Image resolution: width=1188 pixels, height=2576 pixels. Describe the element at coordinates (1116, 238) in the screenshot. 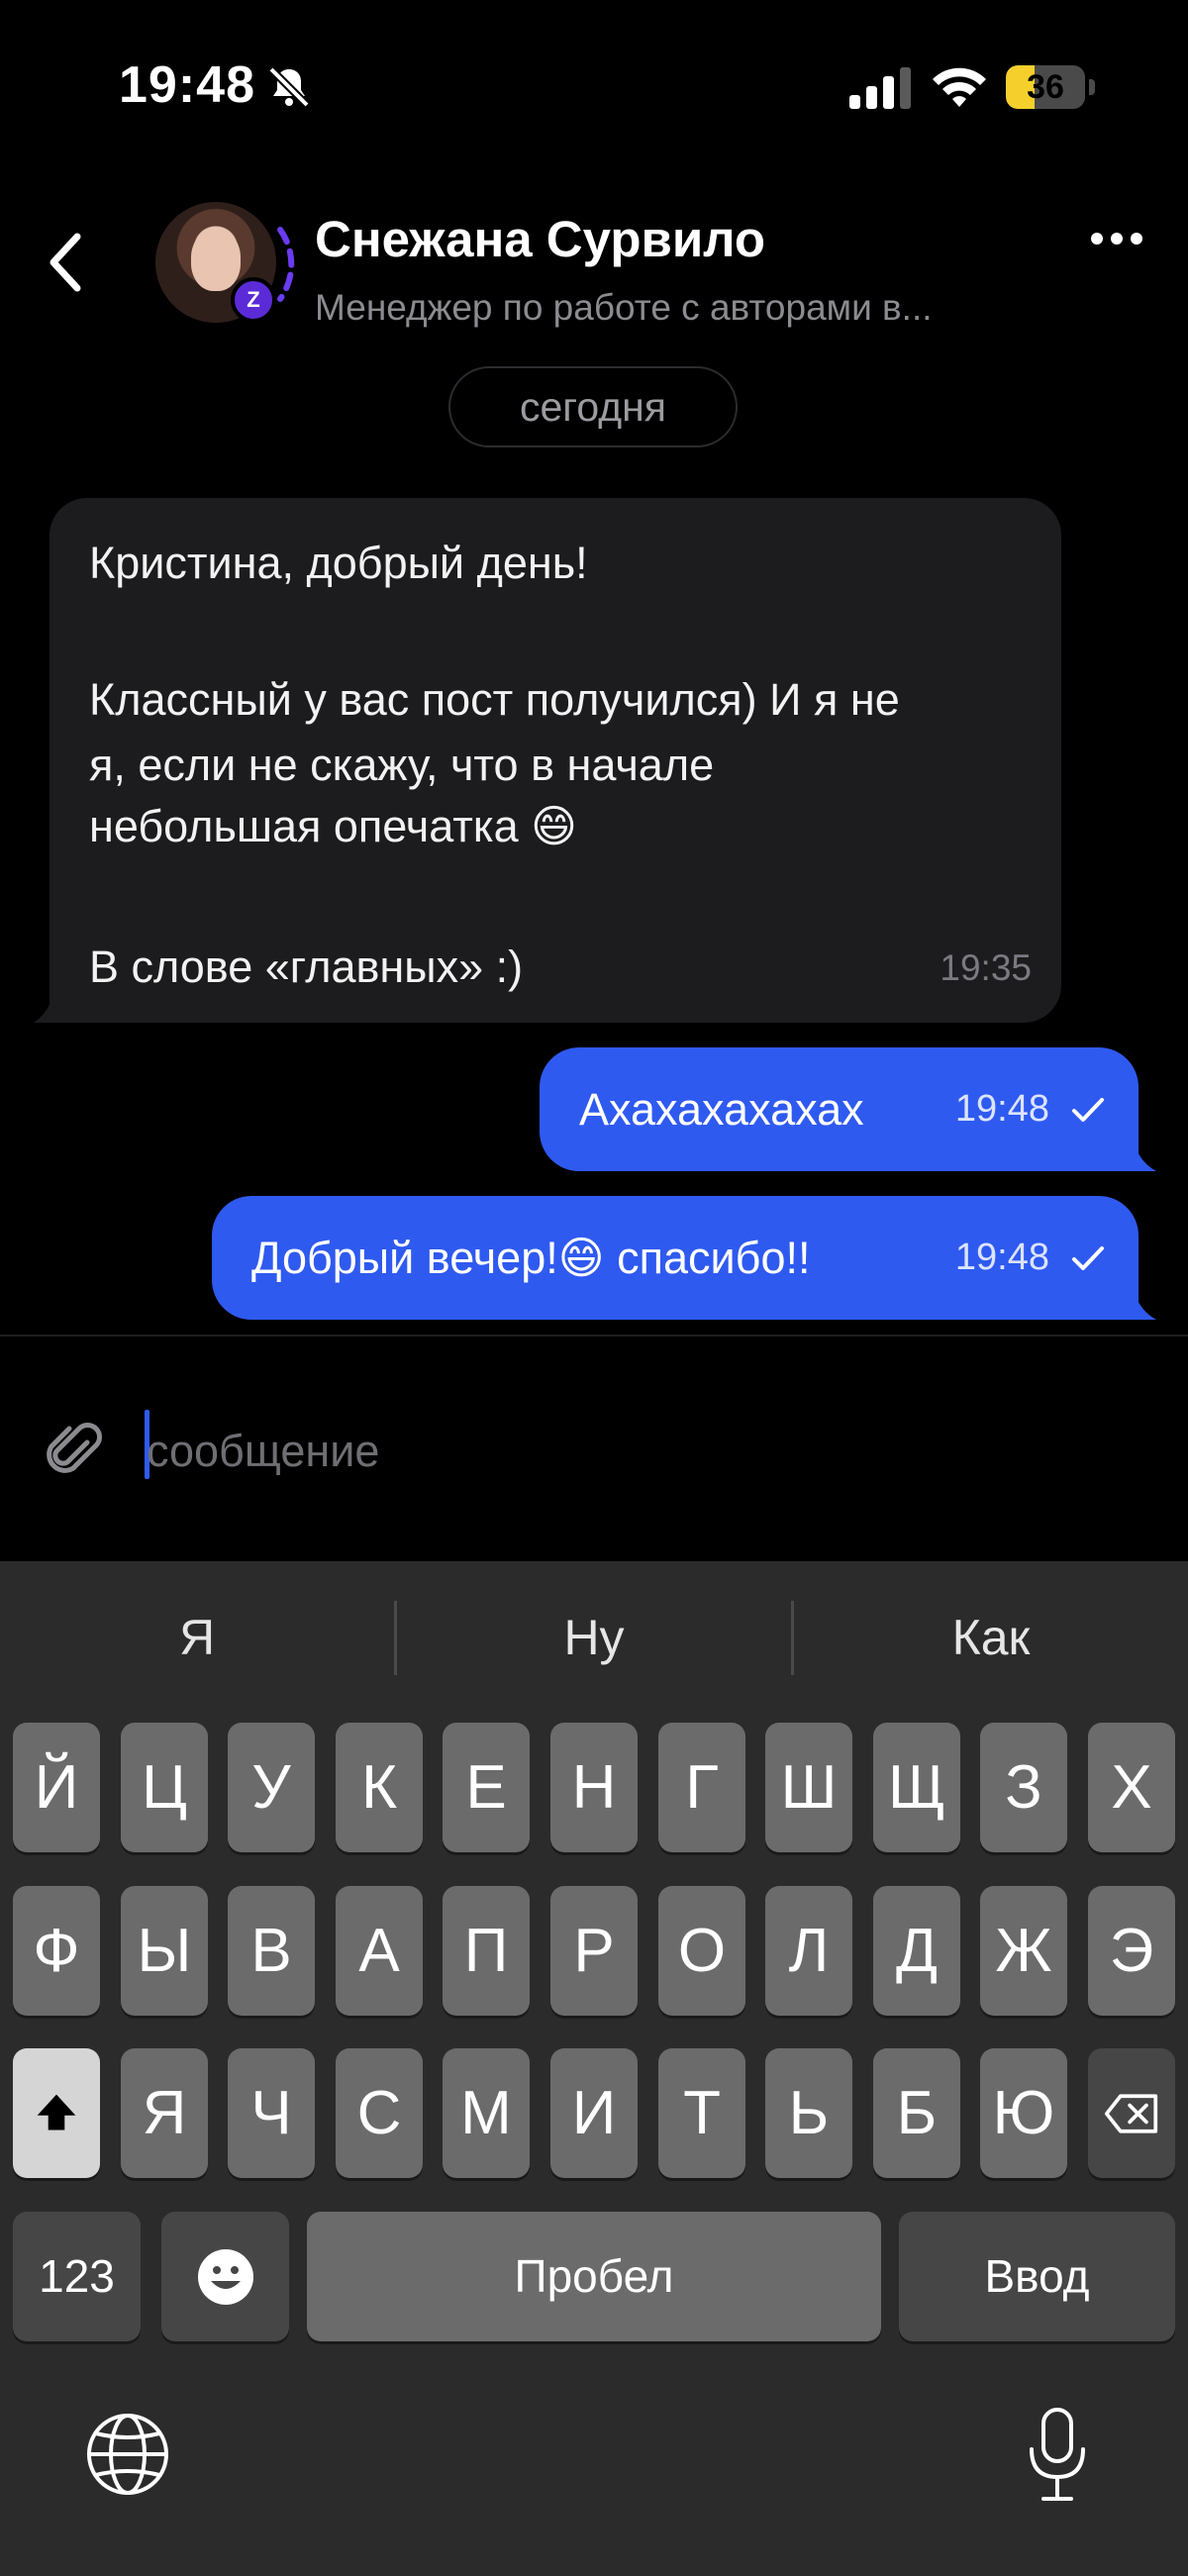

I see `more-options-icon` at that location.